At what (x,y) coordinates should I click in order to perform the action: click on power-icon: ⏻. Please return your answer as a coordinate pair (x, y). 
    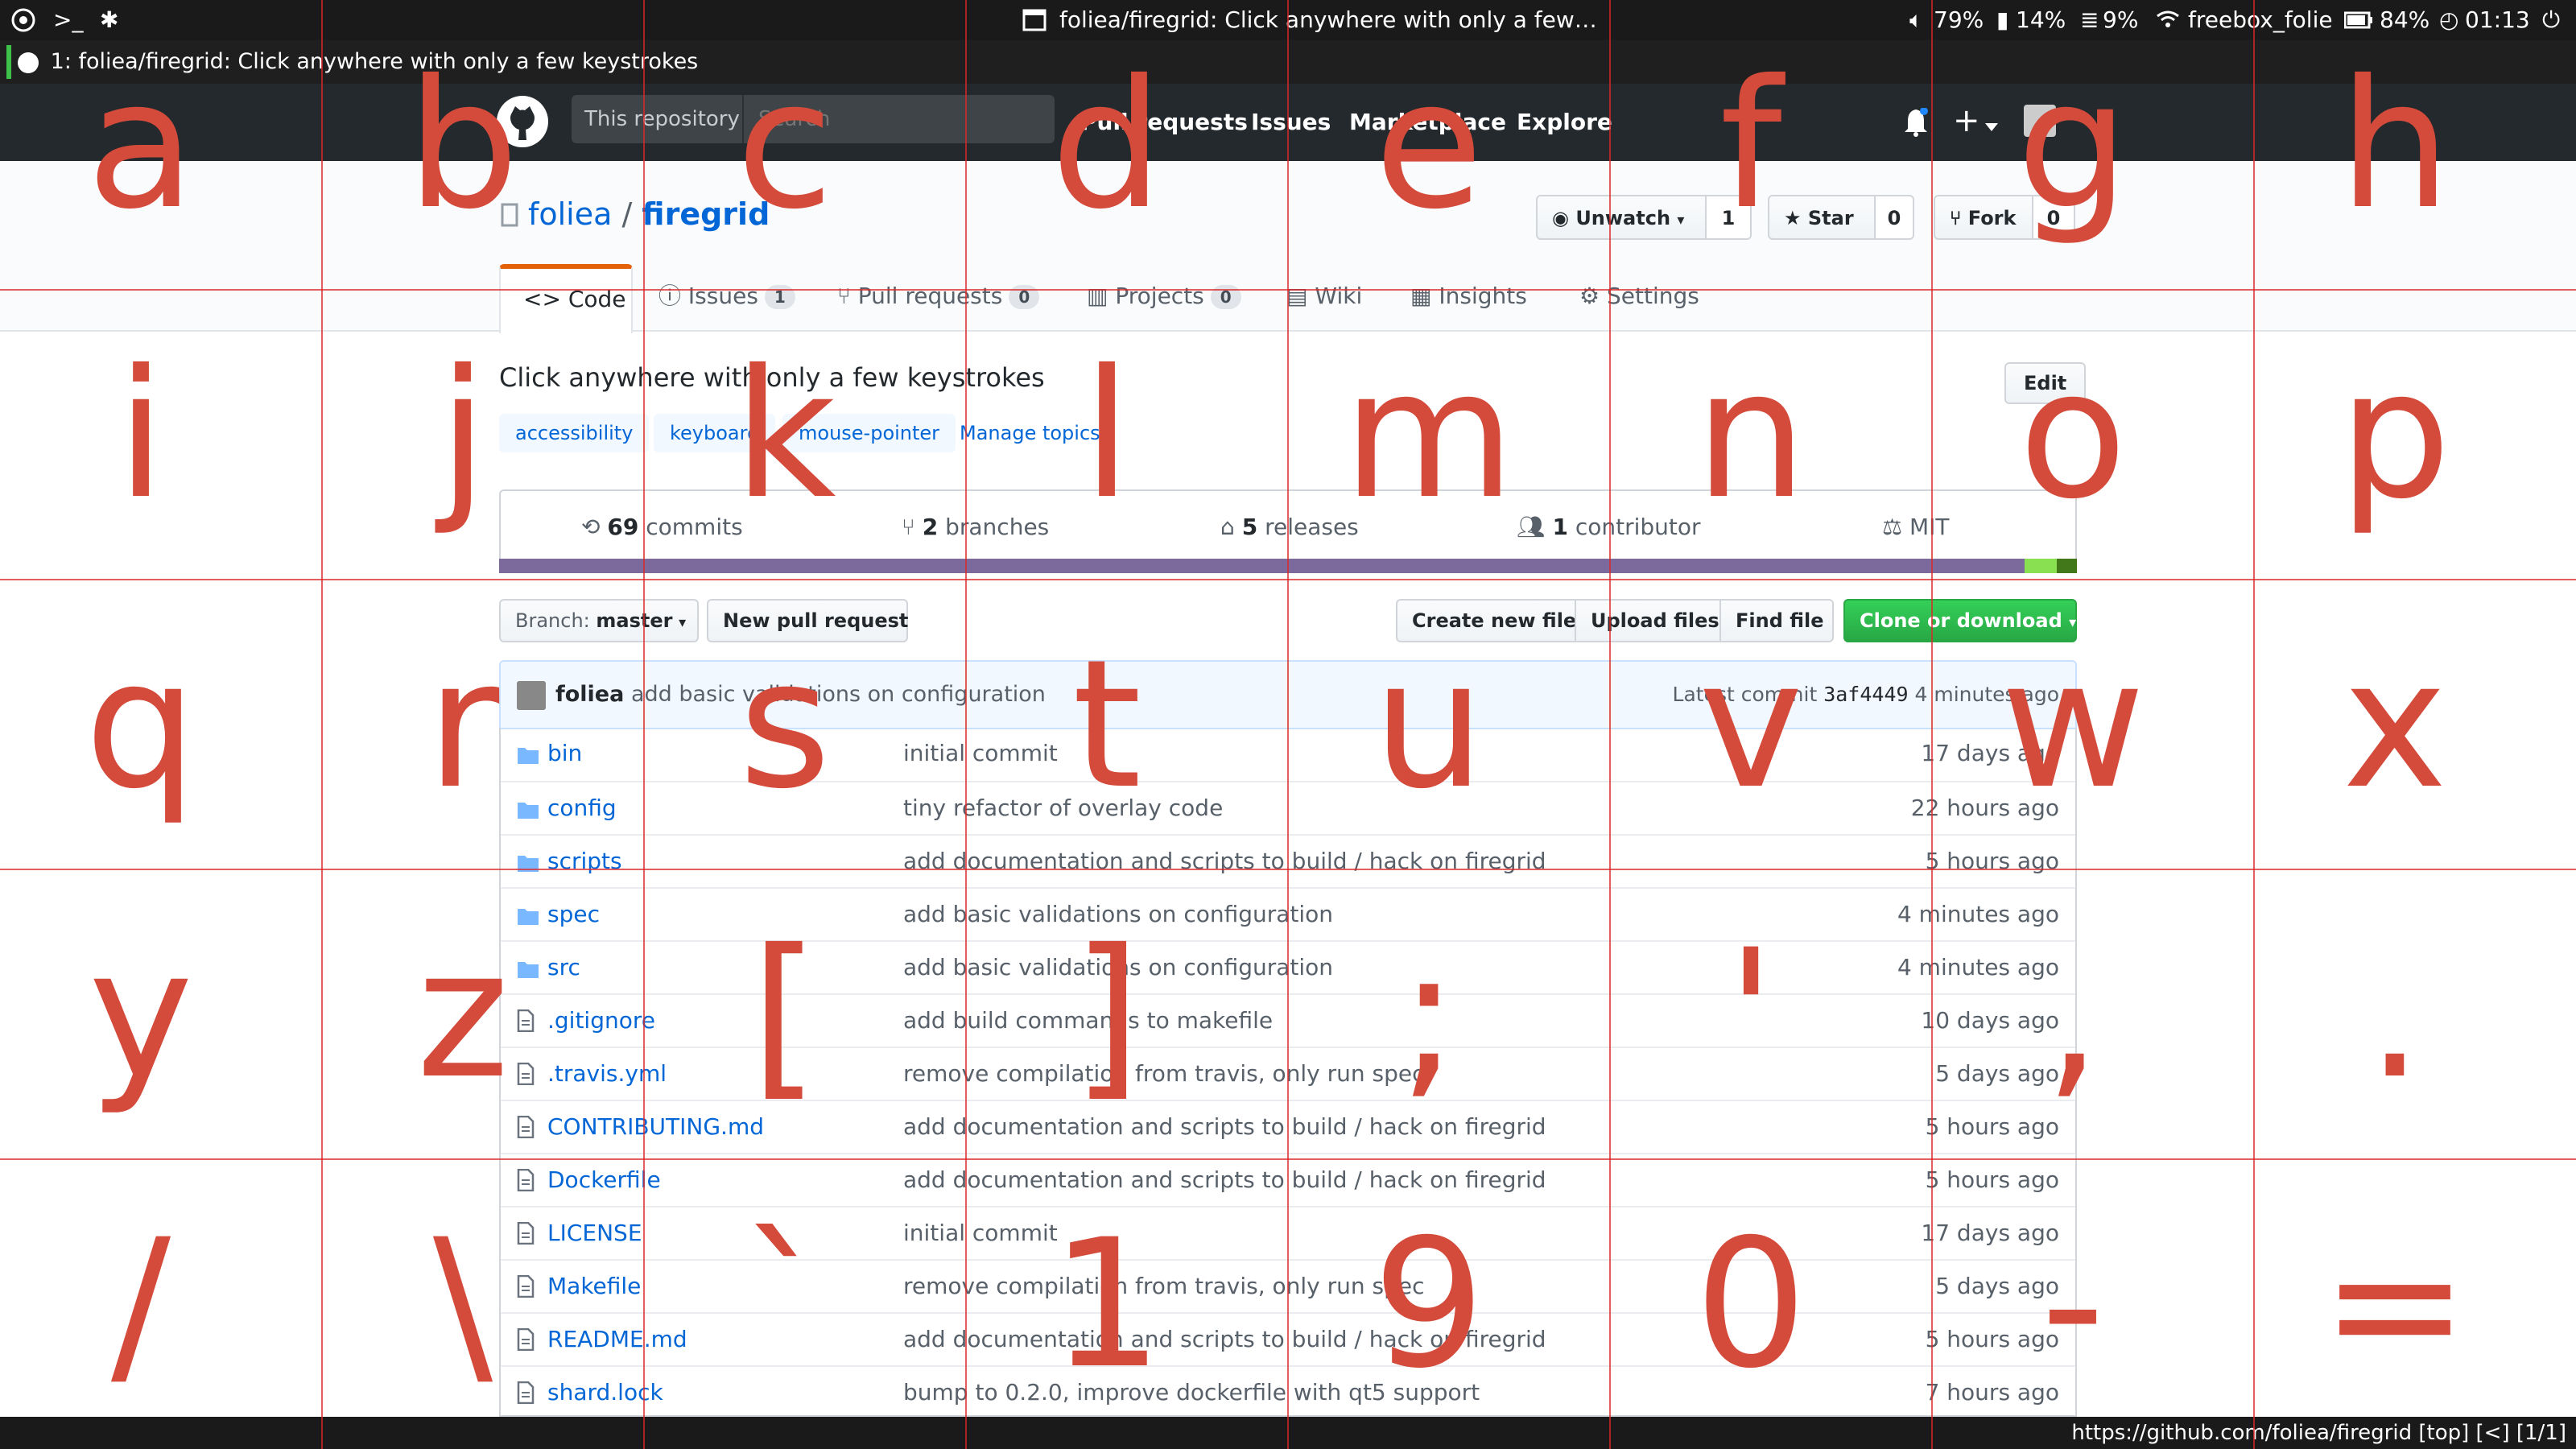
    Looking at the image, I should click on (2551, 20).